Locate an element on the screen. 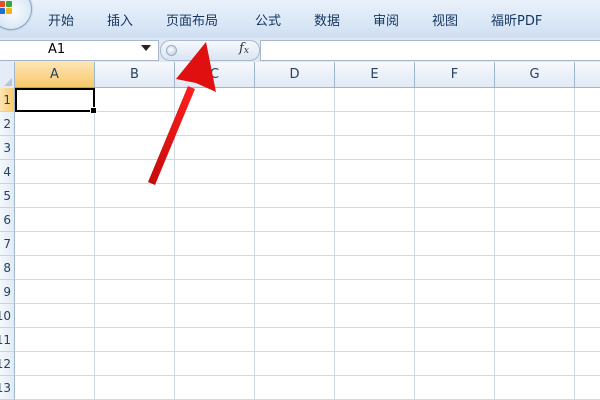  select-all-triangle-icon is located at coordinates (8, 82).